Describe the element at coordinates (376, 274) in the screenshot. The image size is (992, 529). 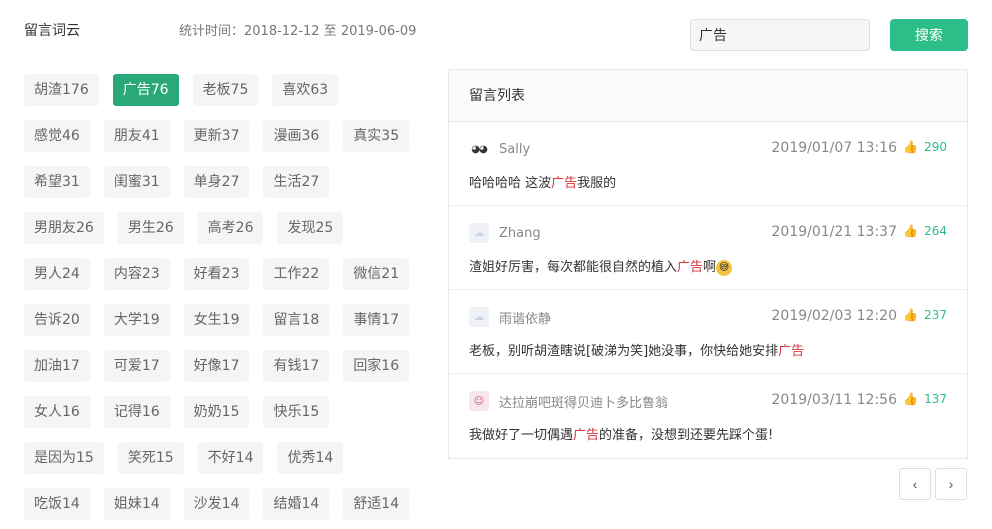
I see `word-tag: 微信21` at that location.